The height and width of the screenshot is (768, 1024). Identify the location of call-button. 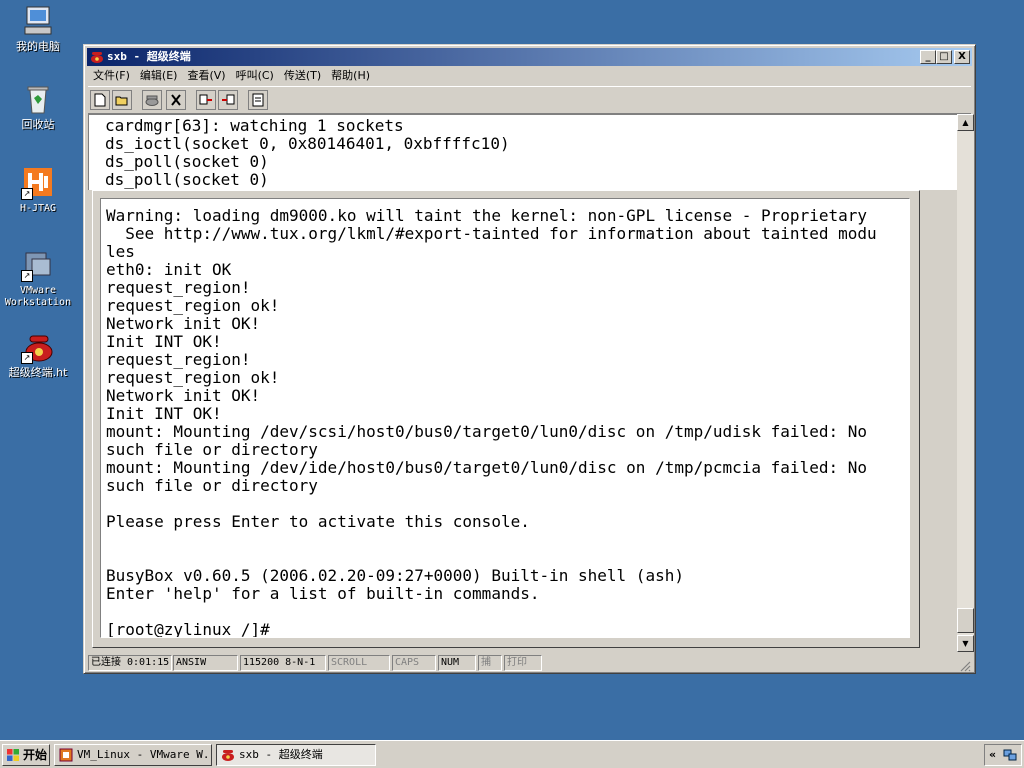
(152, 100).